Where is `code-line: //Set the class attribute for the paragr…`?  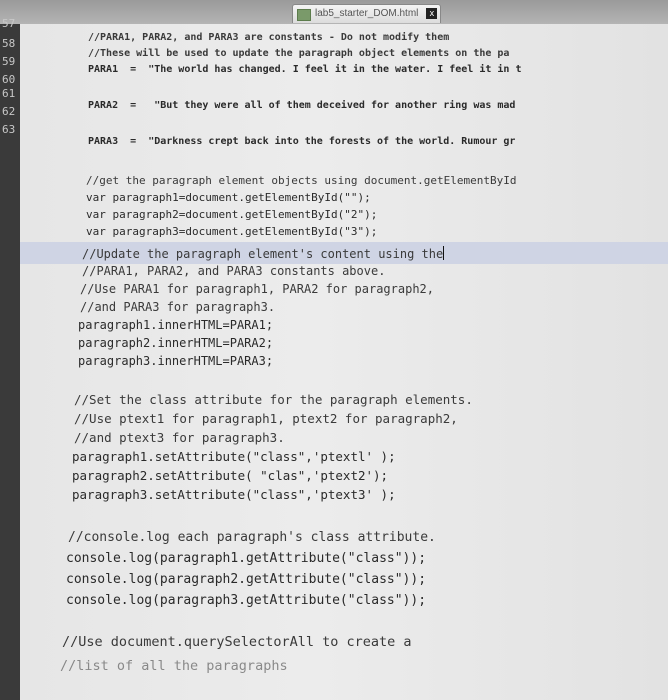 code-line: //Set the class attribute for the paragr… is located at coordinates (273, 399).